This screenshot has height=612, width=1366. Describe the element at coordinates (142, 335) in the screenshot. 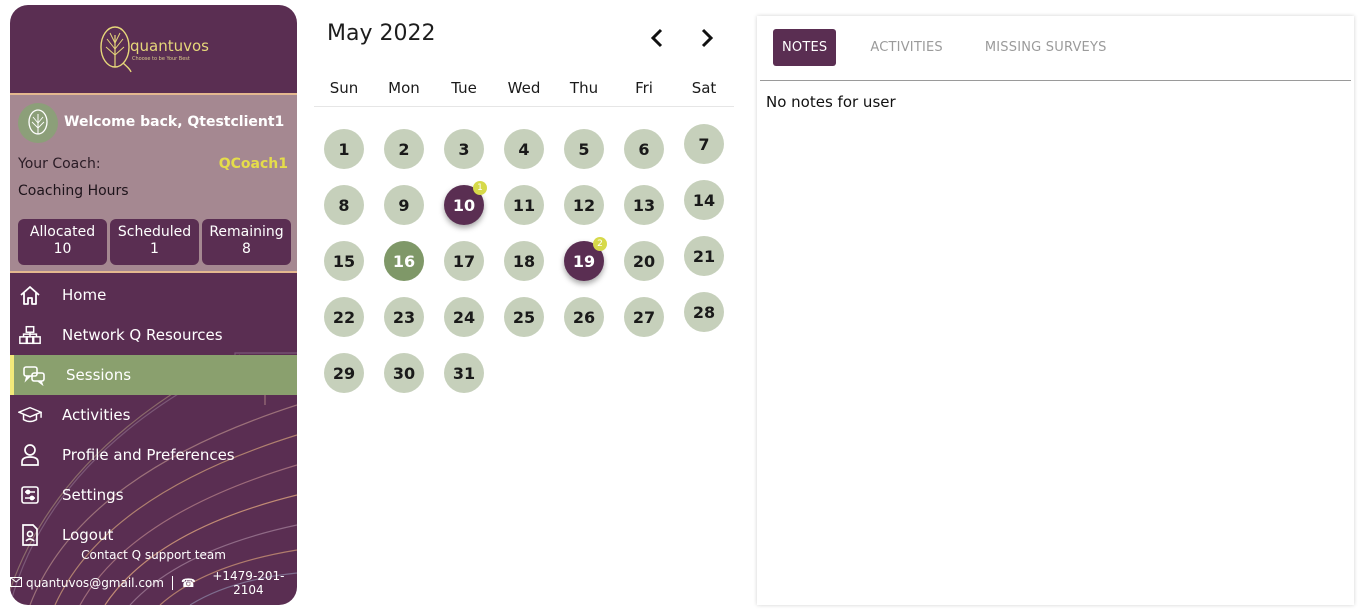

I see `menu-label-network-q-resources: Network Q Resources` at that location.